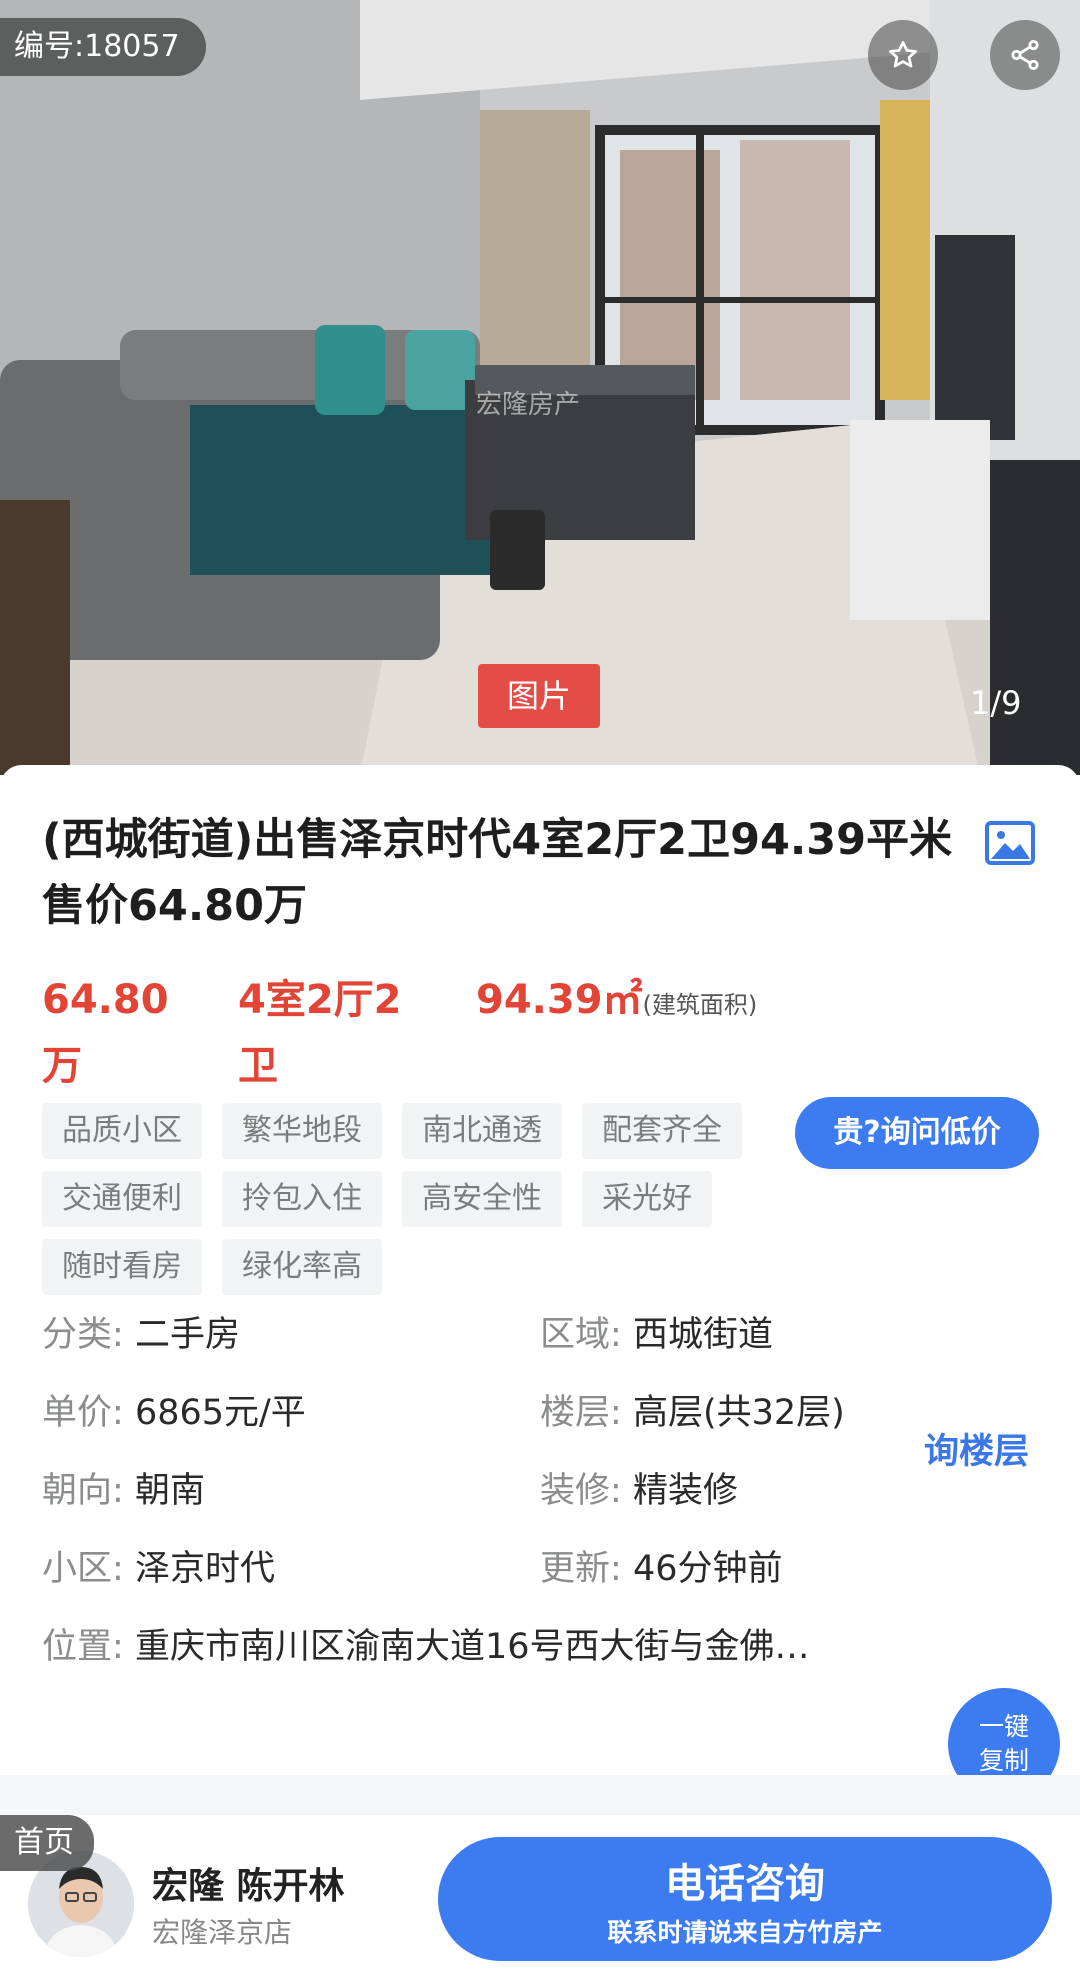 Image resolution: width=1080 pixels, height=1971 pixels. I want to click on unit-price-value: 6865元/平, so click(220, 1413).